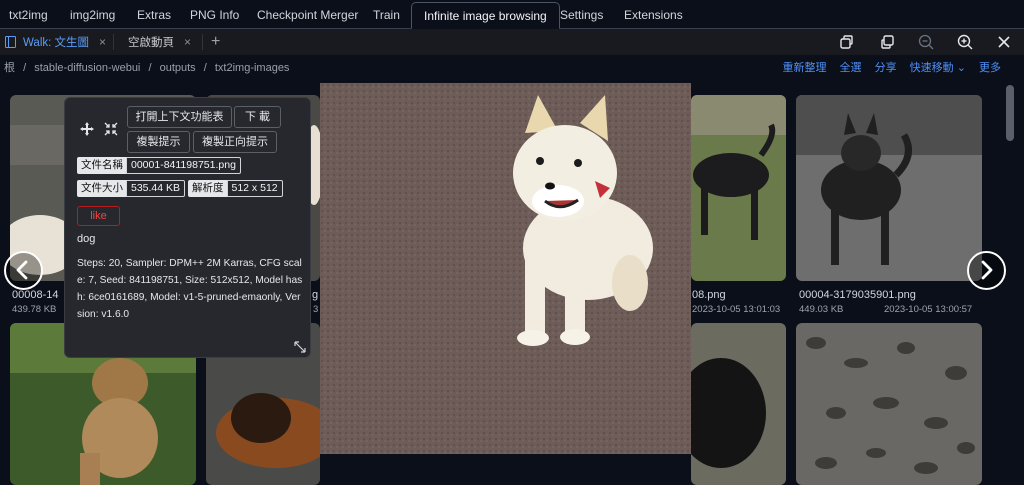  Describe the element at coordinates (307, 15) in the screenshot. I see `tab-checkpoint-merger: Checkpoint Merger` at that location.